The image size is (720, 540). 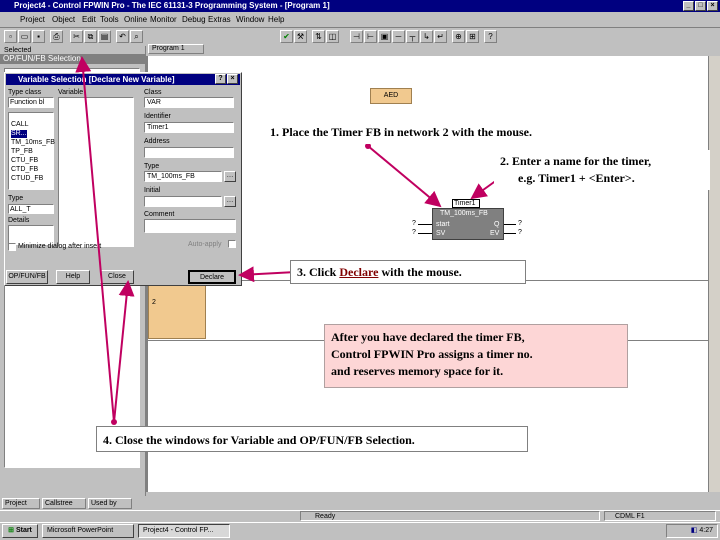 I want to click on tab-project-label: Project, so click(x=16, y=503).